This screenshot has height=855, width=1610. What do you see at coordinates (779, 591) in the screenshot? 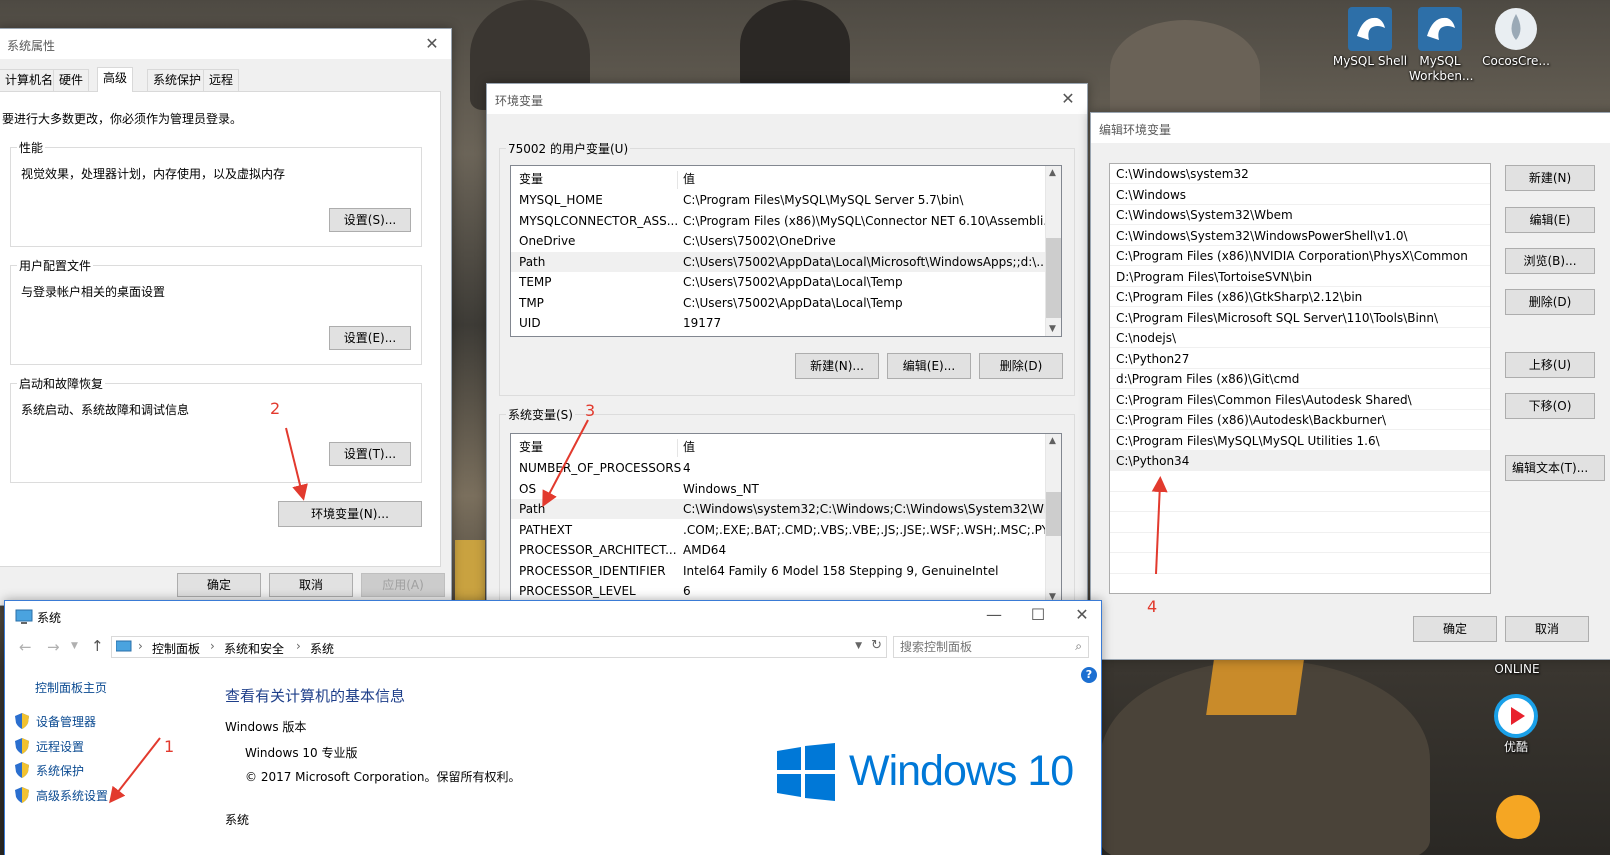
I see `table-row: PROCESSOR_LEVEL 6` at bounding box center [779, 591].